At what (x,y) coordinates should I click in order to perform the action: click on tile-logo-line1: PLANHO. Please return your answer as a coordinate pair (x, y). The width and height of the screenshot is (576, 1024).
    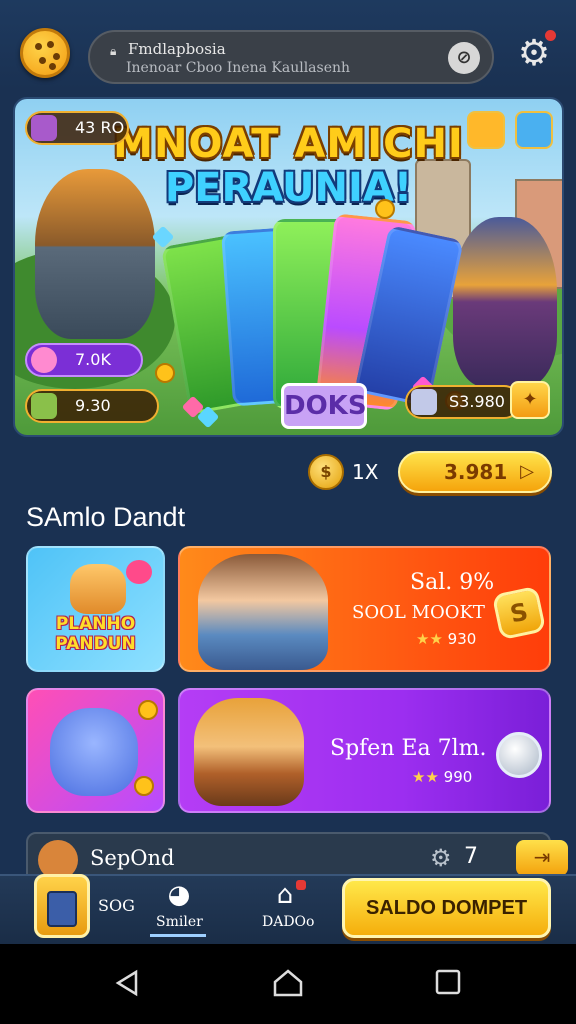
    Looking at the image, I should click on (95, 624).